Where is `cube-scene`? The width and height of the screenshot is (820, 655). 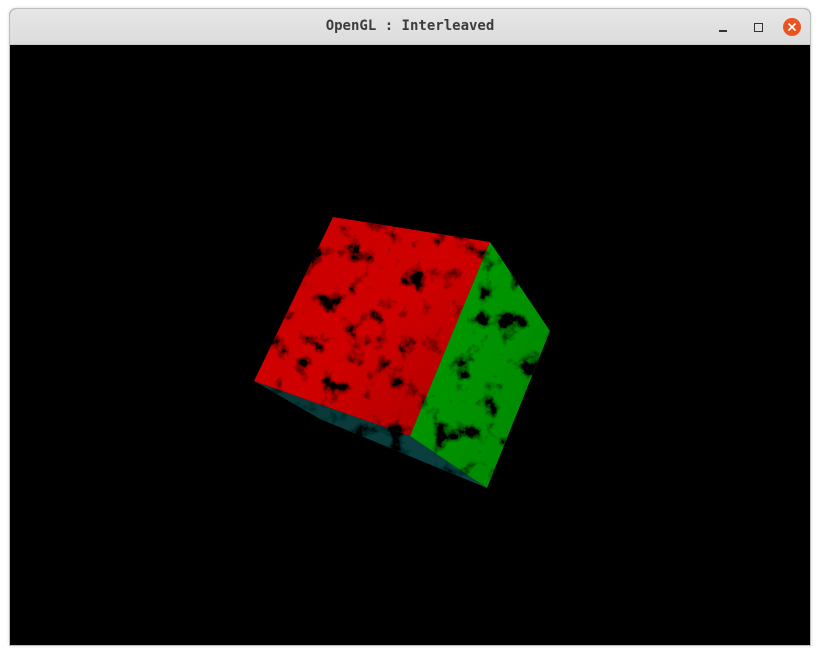
cube-scene is located at coordinates (402, 352).